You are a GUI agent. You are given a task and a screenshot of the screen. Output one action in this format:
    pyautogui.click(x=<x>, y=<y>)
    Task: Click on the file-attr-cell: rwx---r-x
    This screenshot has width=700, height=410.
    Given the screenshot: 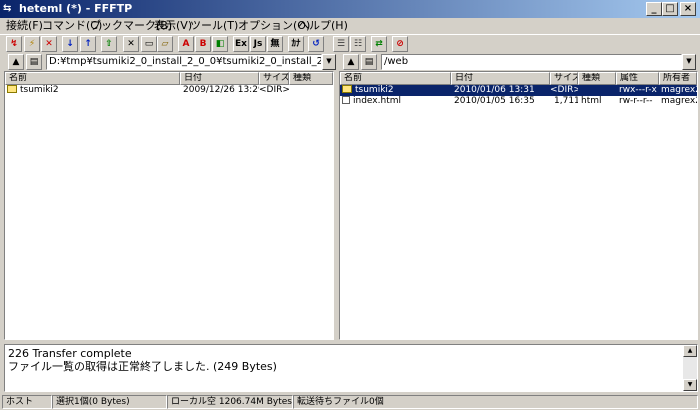 What is the action you would take?
    pyautogui.click(x=637, y=90)
    